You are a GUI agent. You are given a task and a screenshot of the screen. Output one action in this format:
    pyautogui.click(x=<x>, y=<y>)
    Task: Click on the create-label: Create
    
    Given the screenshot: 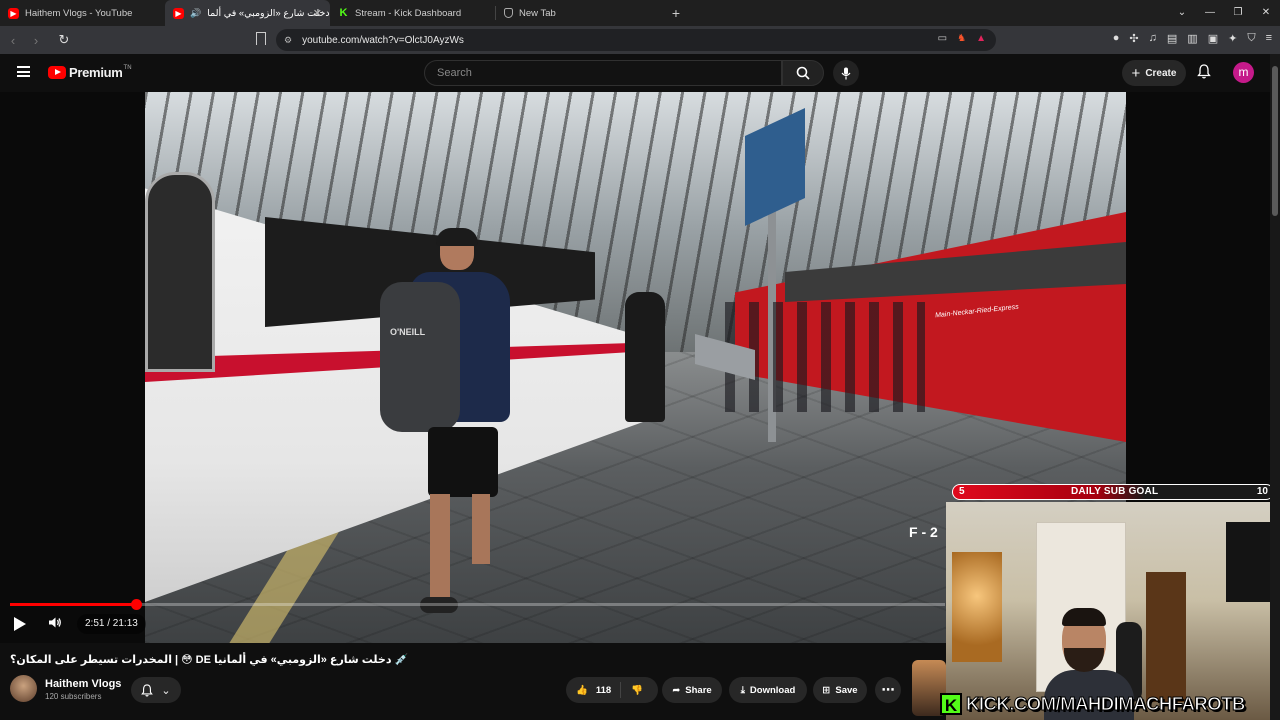 What is the action you would take?
    pyautogui.click(x=1161, y=73)
    